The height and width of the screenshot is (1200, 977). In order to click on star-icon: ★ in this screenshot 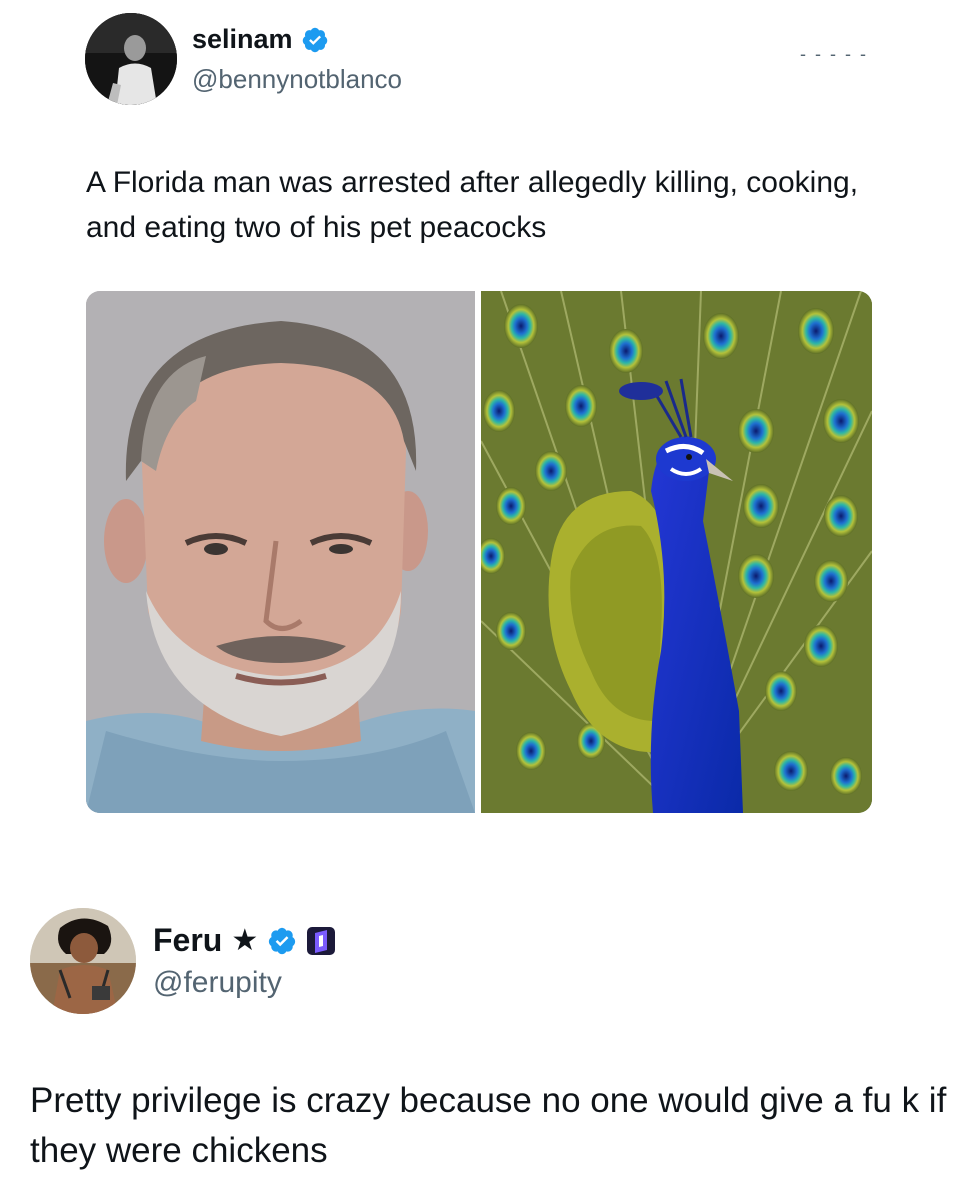, I will do `click(245, 940)`.